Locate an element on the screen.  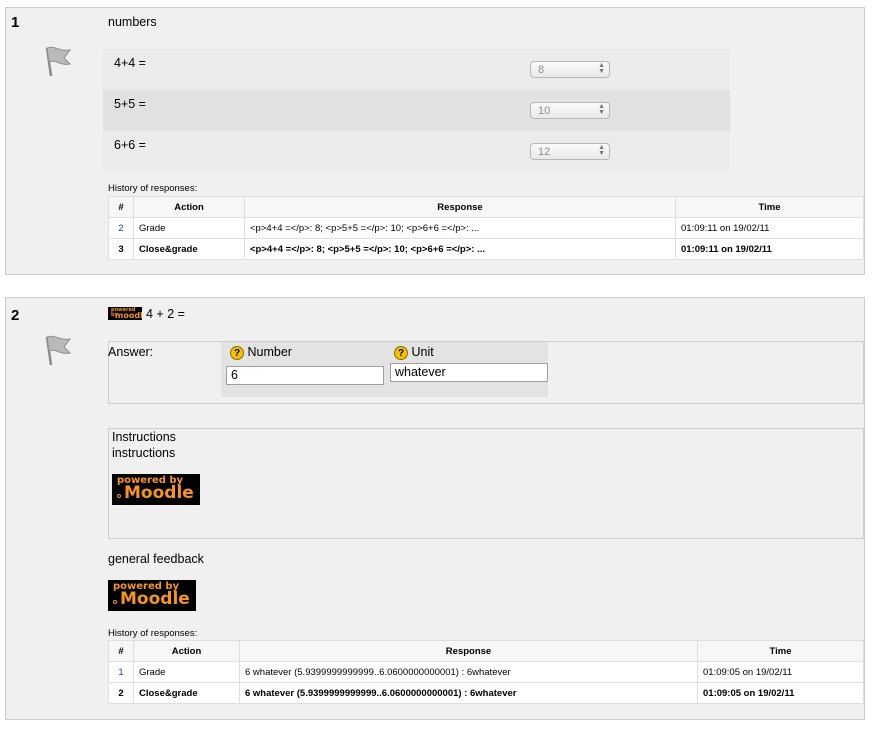
history-step-link: 1 is located at coordinates (121, 672).